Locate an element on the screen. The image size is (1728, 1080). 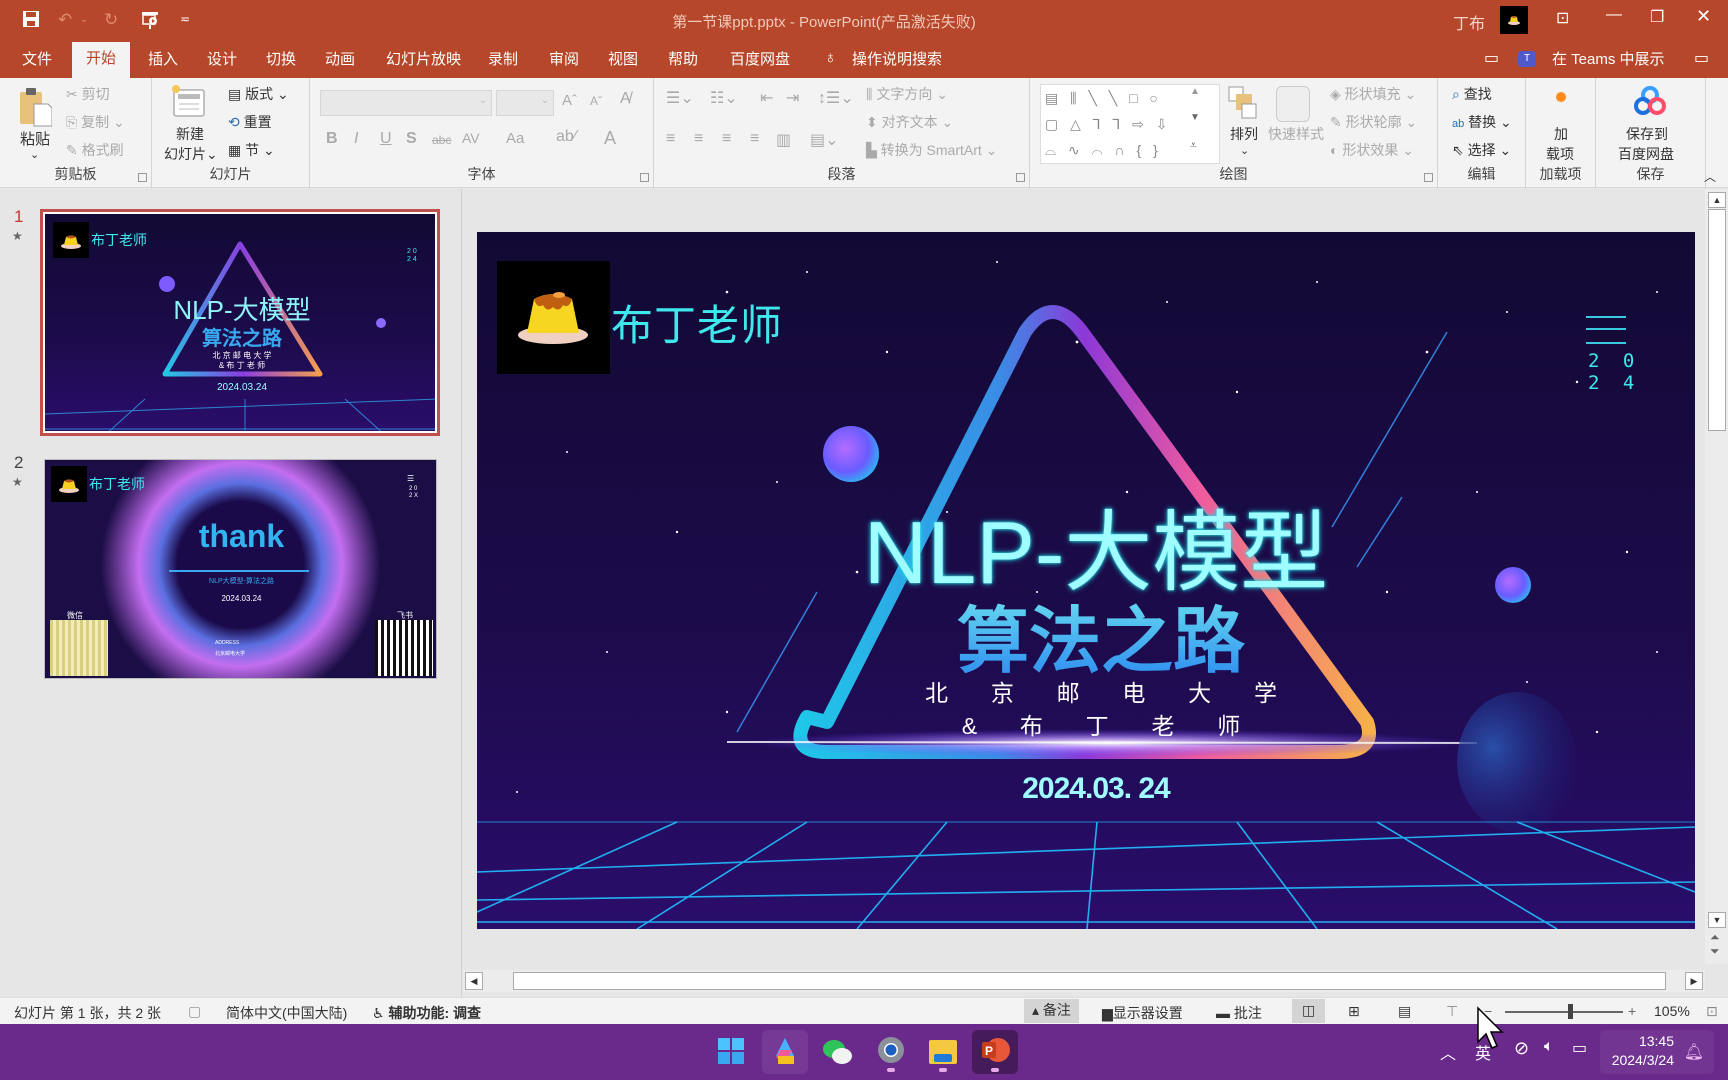
taskbar-wechat is located at coordinates (837, 1052).